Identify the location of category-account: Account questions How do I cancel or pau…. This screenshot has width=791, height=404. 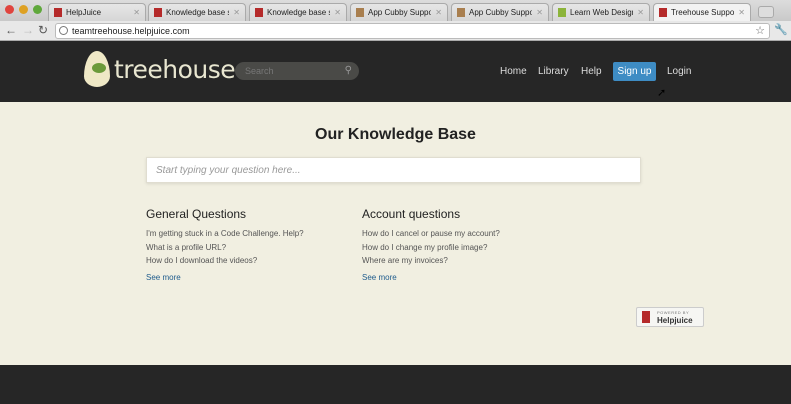
(431, 244).